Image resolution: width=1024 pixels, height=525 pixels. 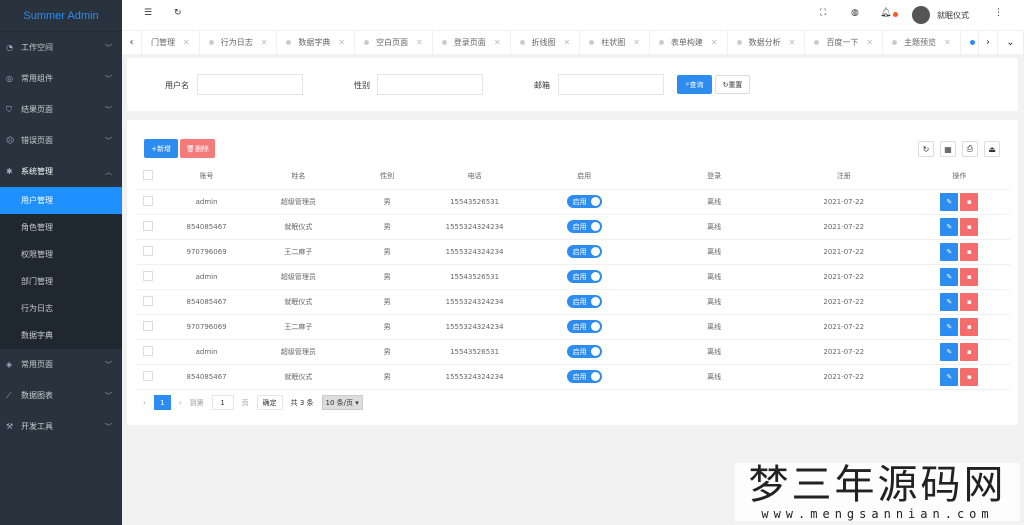 What do you see at coordinates (611, 84) in the screenshot?
I see `email-input` at bounding box center [611, 84].